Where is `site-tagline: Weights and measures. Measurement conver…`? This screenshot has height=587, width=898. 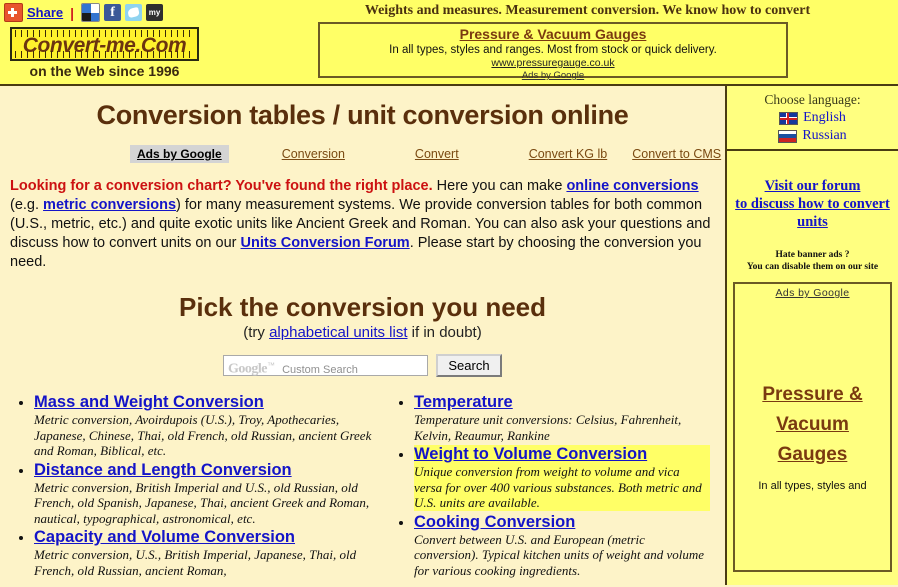 site-tagline: Weights and measures. Measurement conver… is located at coordinates (587, 10).